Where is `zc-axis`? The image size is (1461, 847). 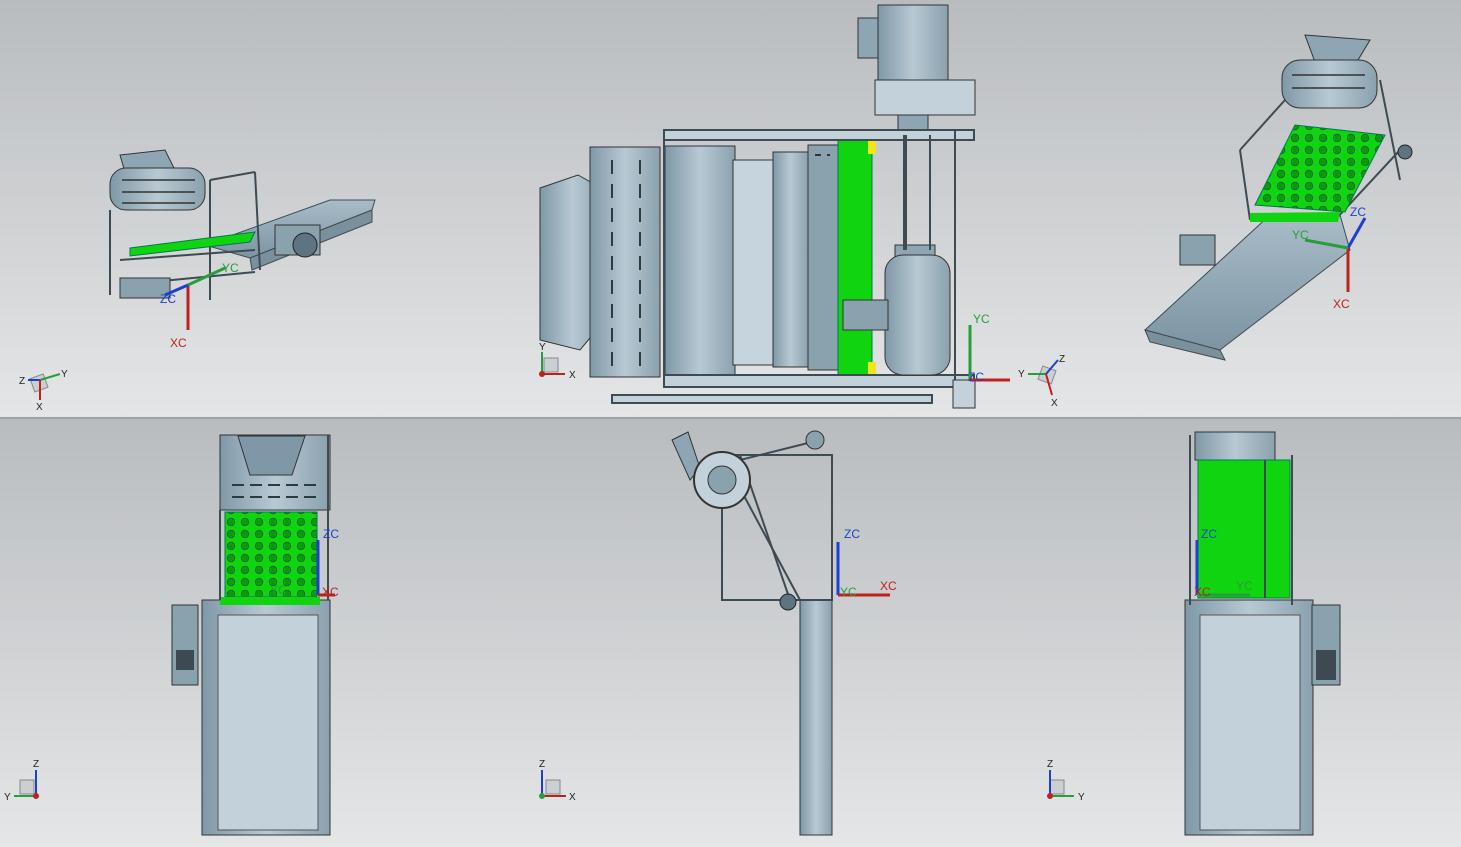
zc-axis is located at coordinates (1356, 233).